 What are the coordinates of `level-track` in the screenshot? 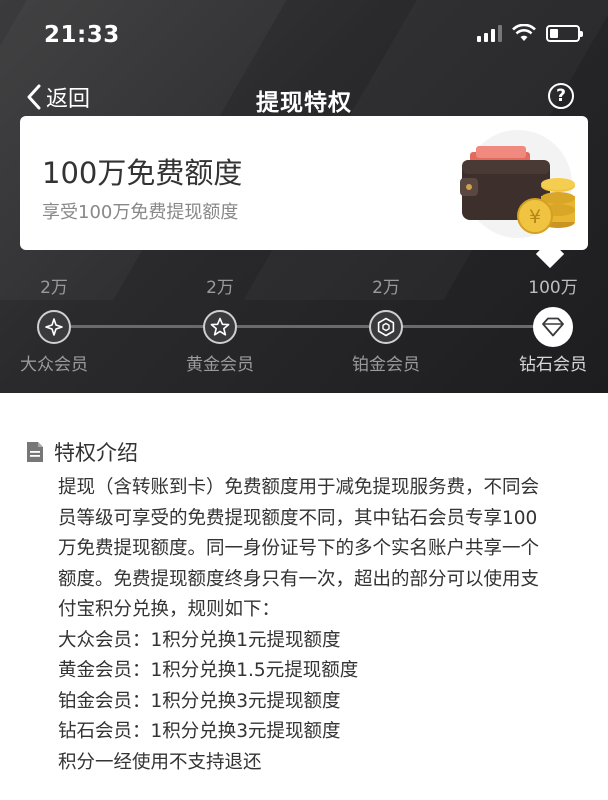 It's located at (303, 326).